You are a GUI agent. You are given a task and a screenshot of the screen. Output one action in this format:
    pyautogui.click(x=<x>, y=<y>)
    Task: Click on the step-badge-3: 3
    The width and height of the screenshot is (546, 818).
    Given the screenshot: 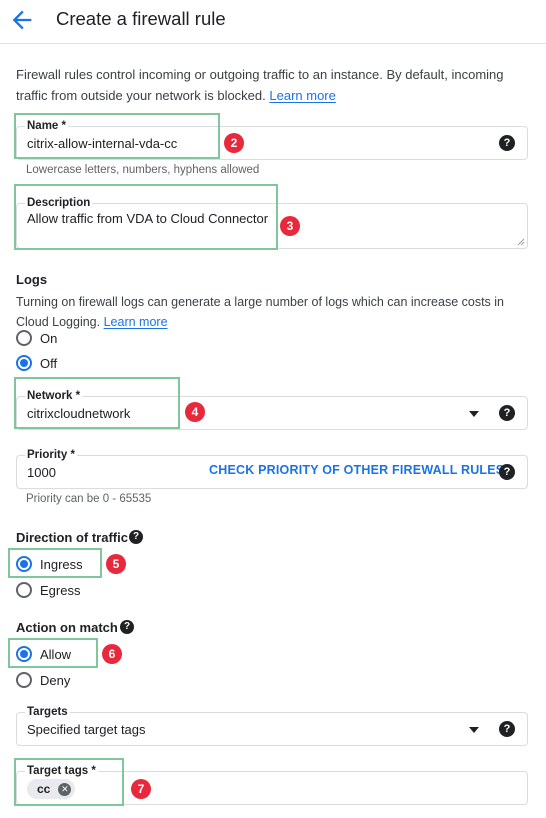 What is the action you would take?
    pyautogui.click(x=290, y=226)
    